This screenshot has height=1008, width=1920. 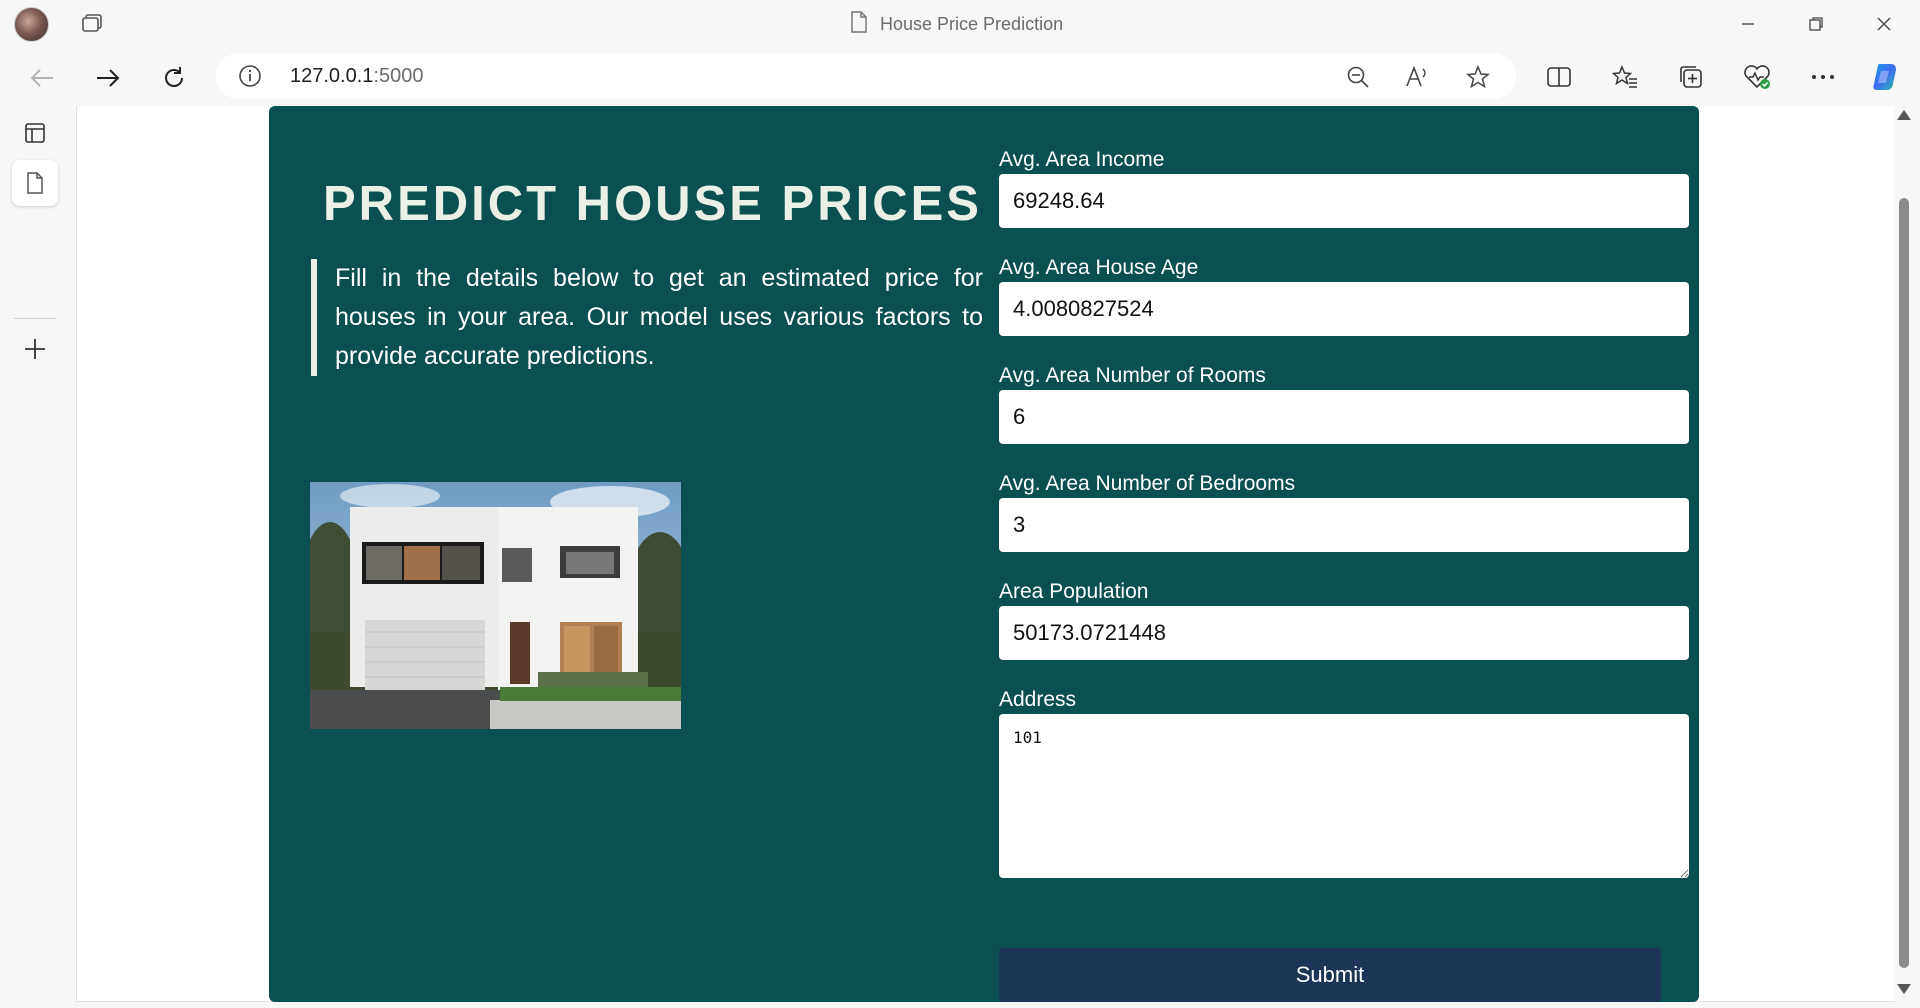 I want to click on page-title: PREDICT HOUSE PRICES, so click(x=652, y=204).